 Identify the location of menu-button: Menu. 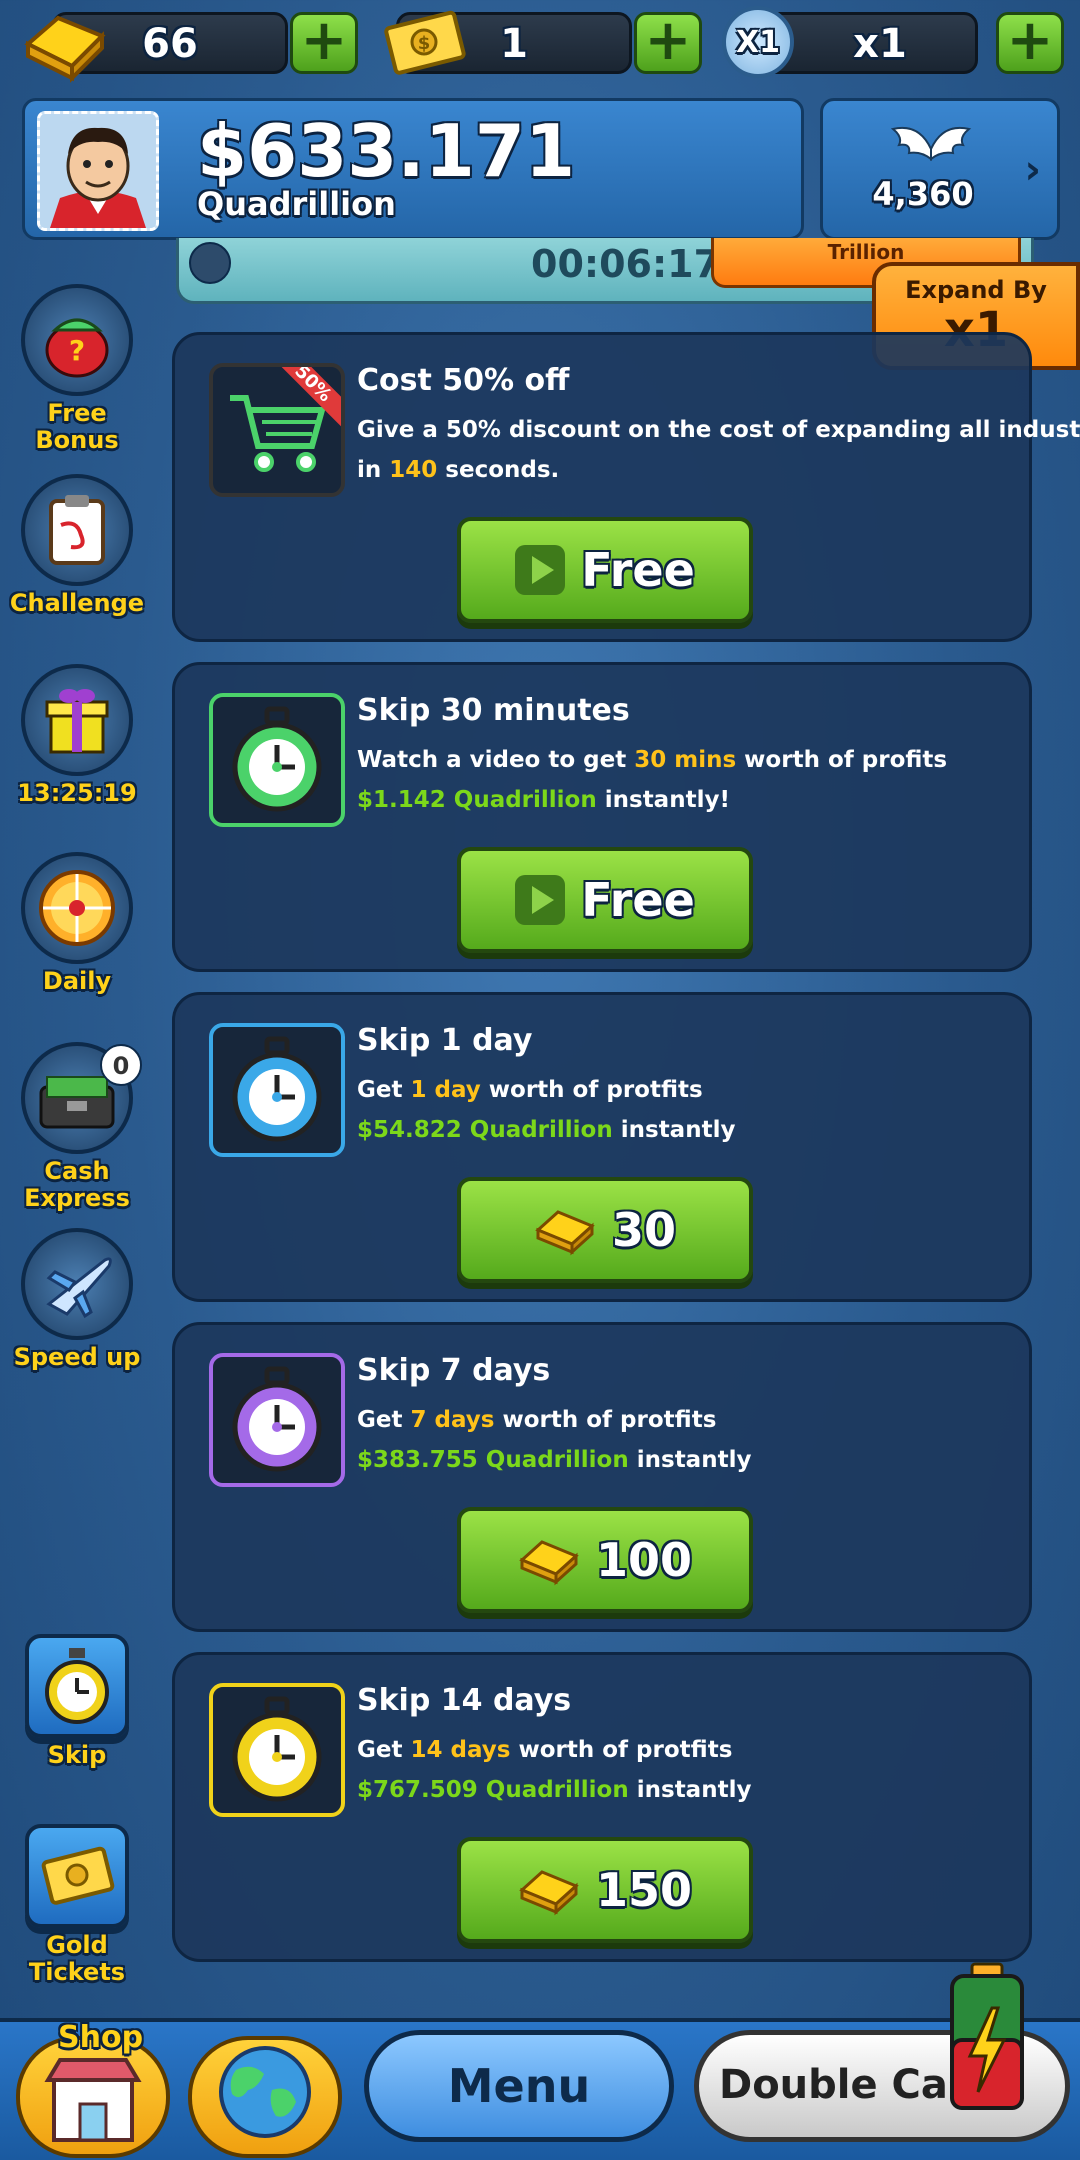
(519, 2086).